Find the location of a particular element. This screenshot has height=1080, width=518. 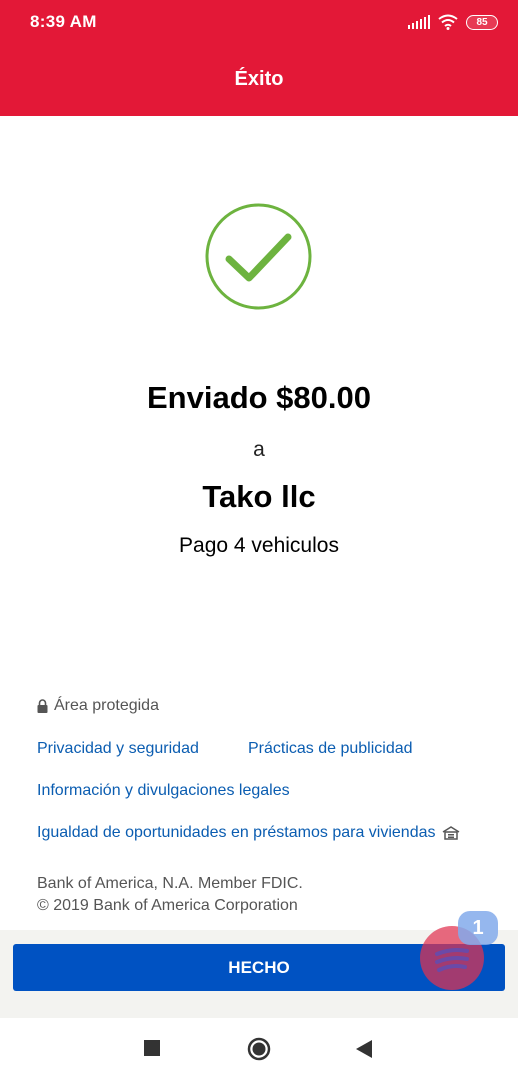

app-header: 8:39 AM 85 Éxito is located at coordinates (259, 58).